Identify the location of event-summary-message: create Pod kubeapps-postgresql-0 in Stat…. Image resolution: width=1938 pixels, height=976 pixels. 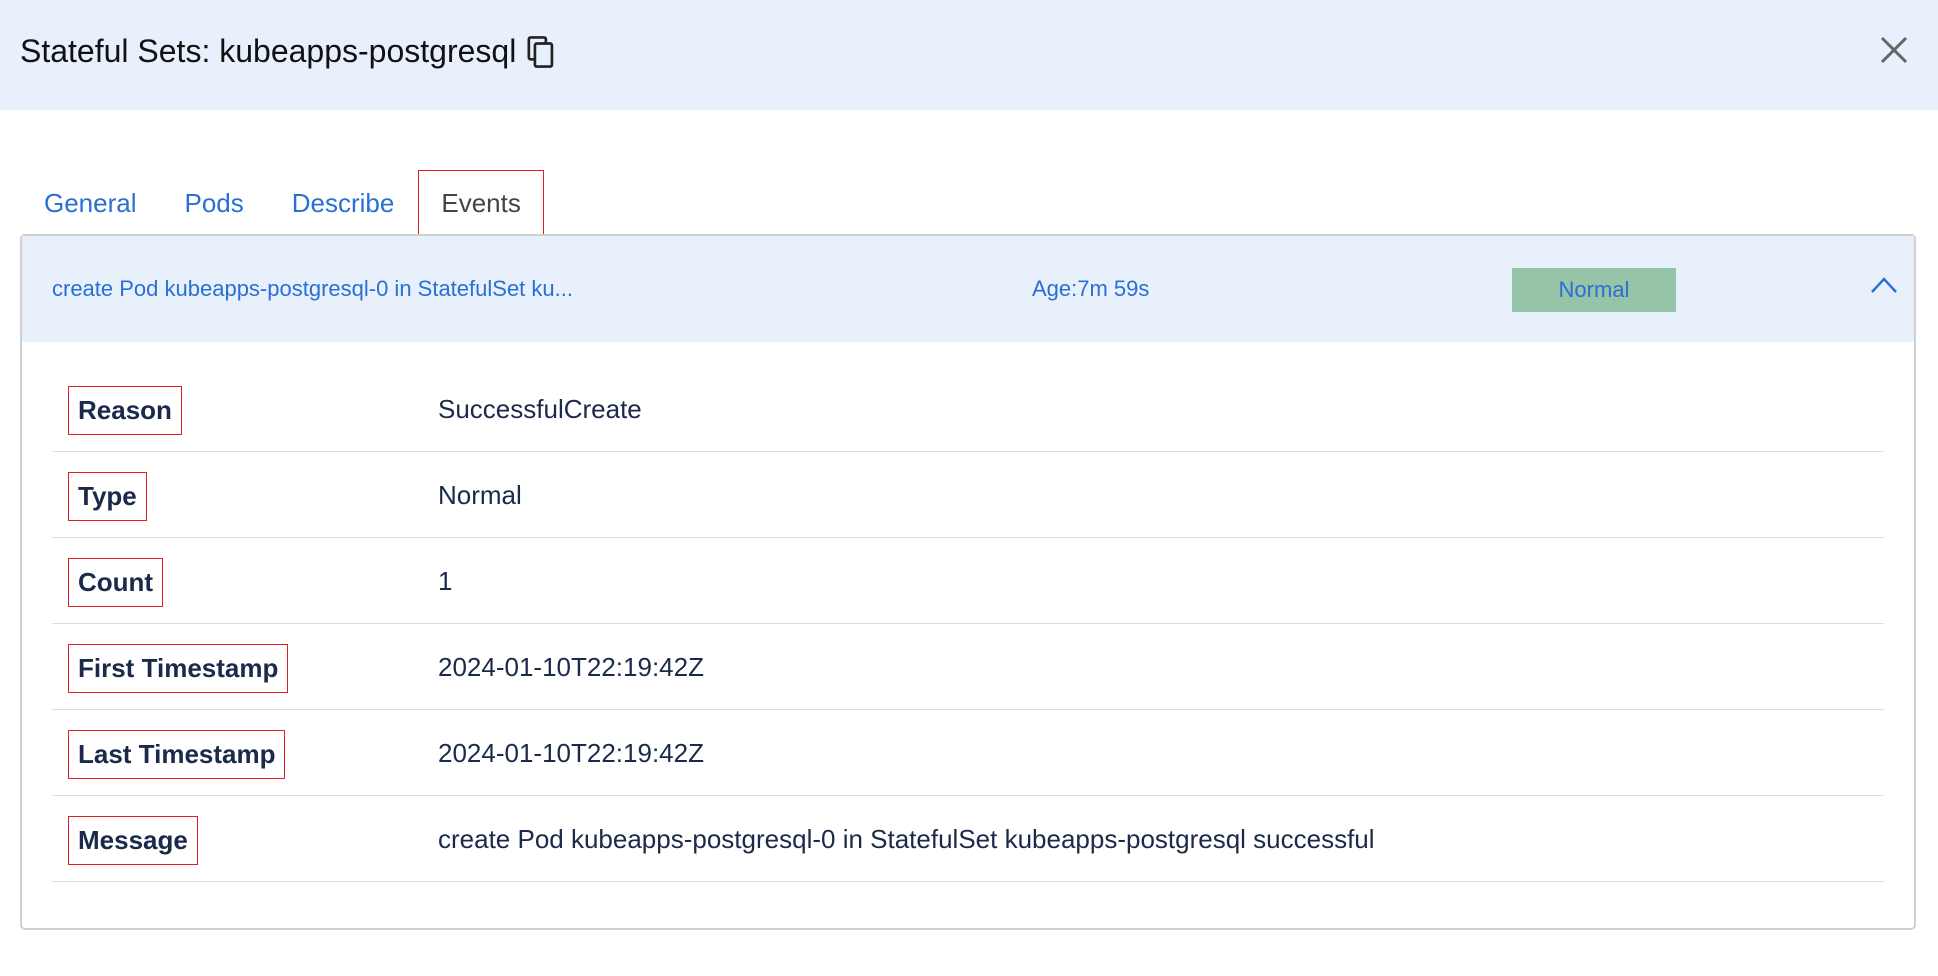
(312, 288).